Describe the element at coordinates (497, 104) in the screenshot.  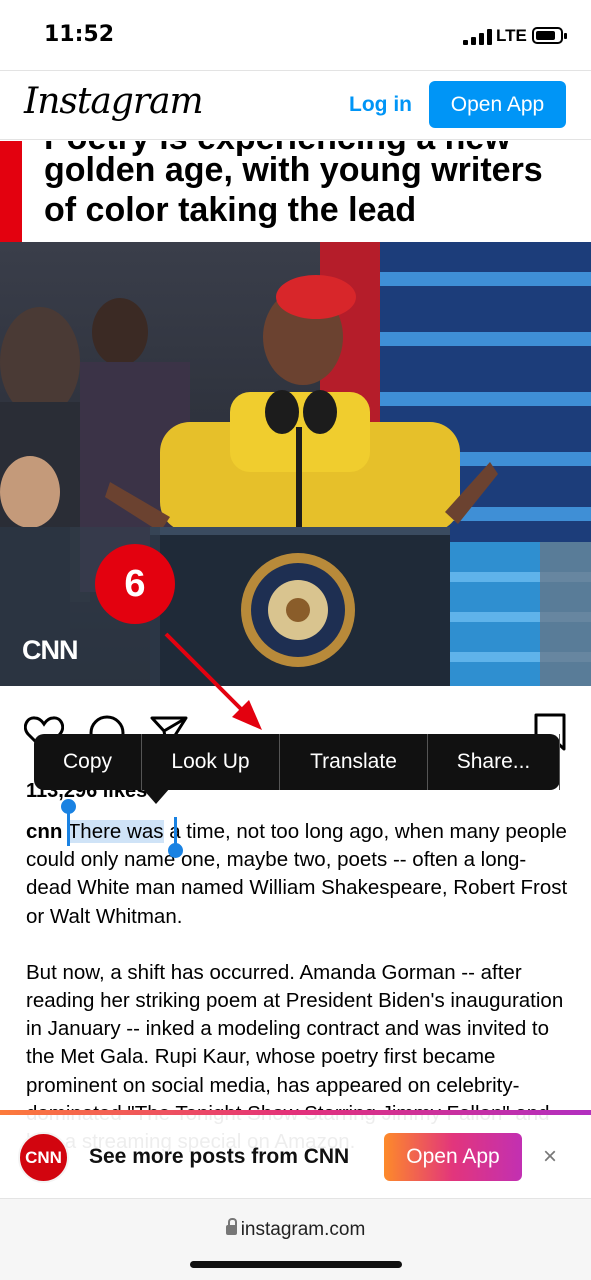
I see `open-app-button: Open App` at that location.